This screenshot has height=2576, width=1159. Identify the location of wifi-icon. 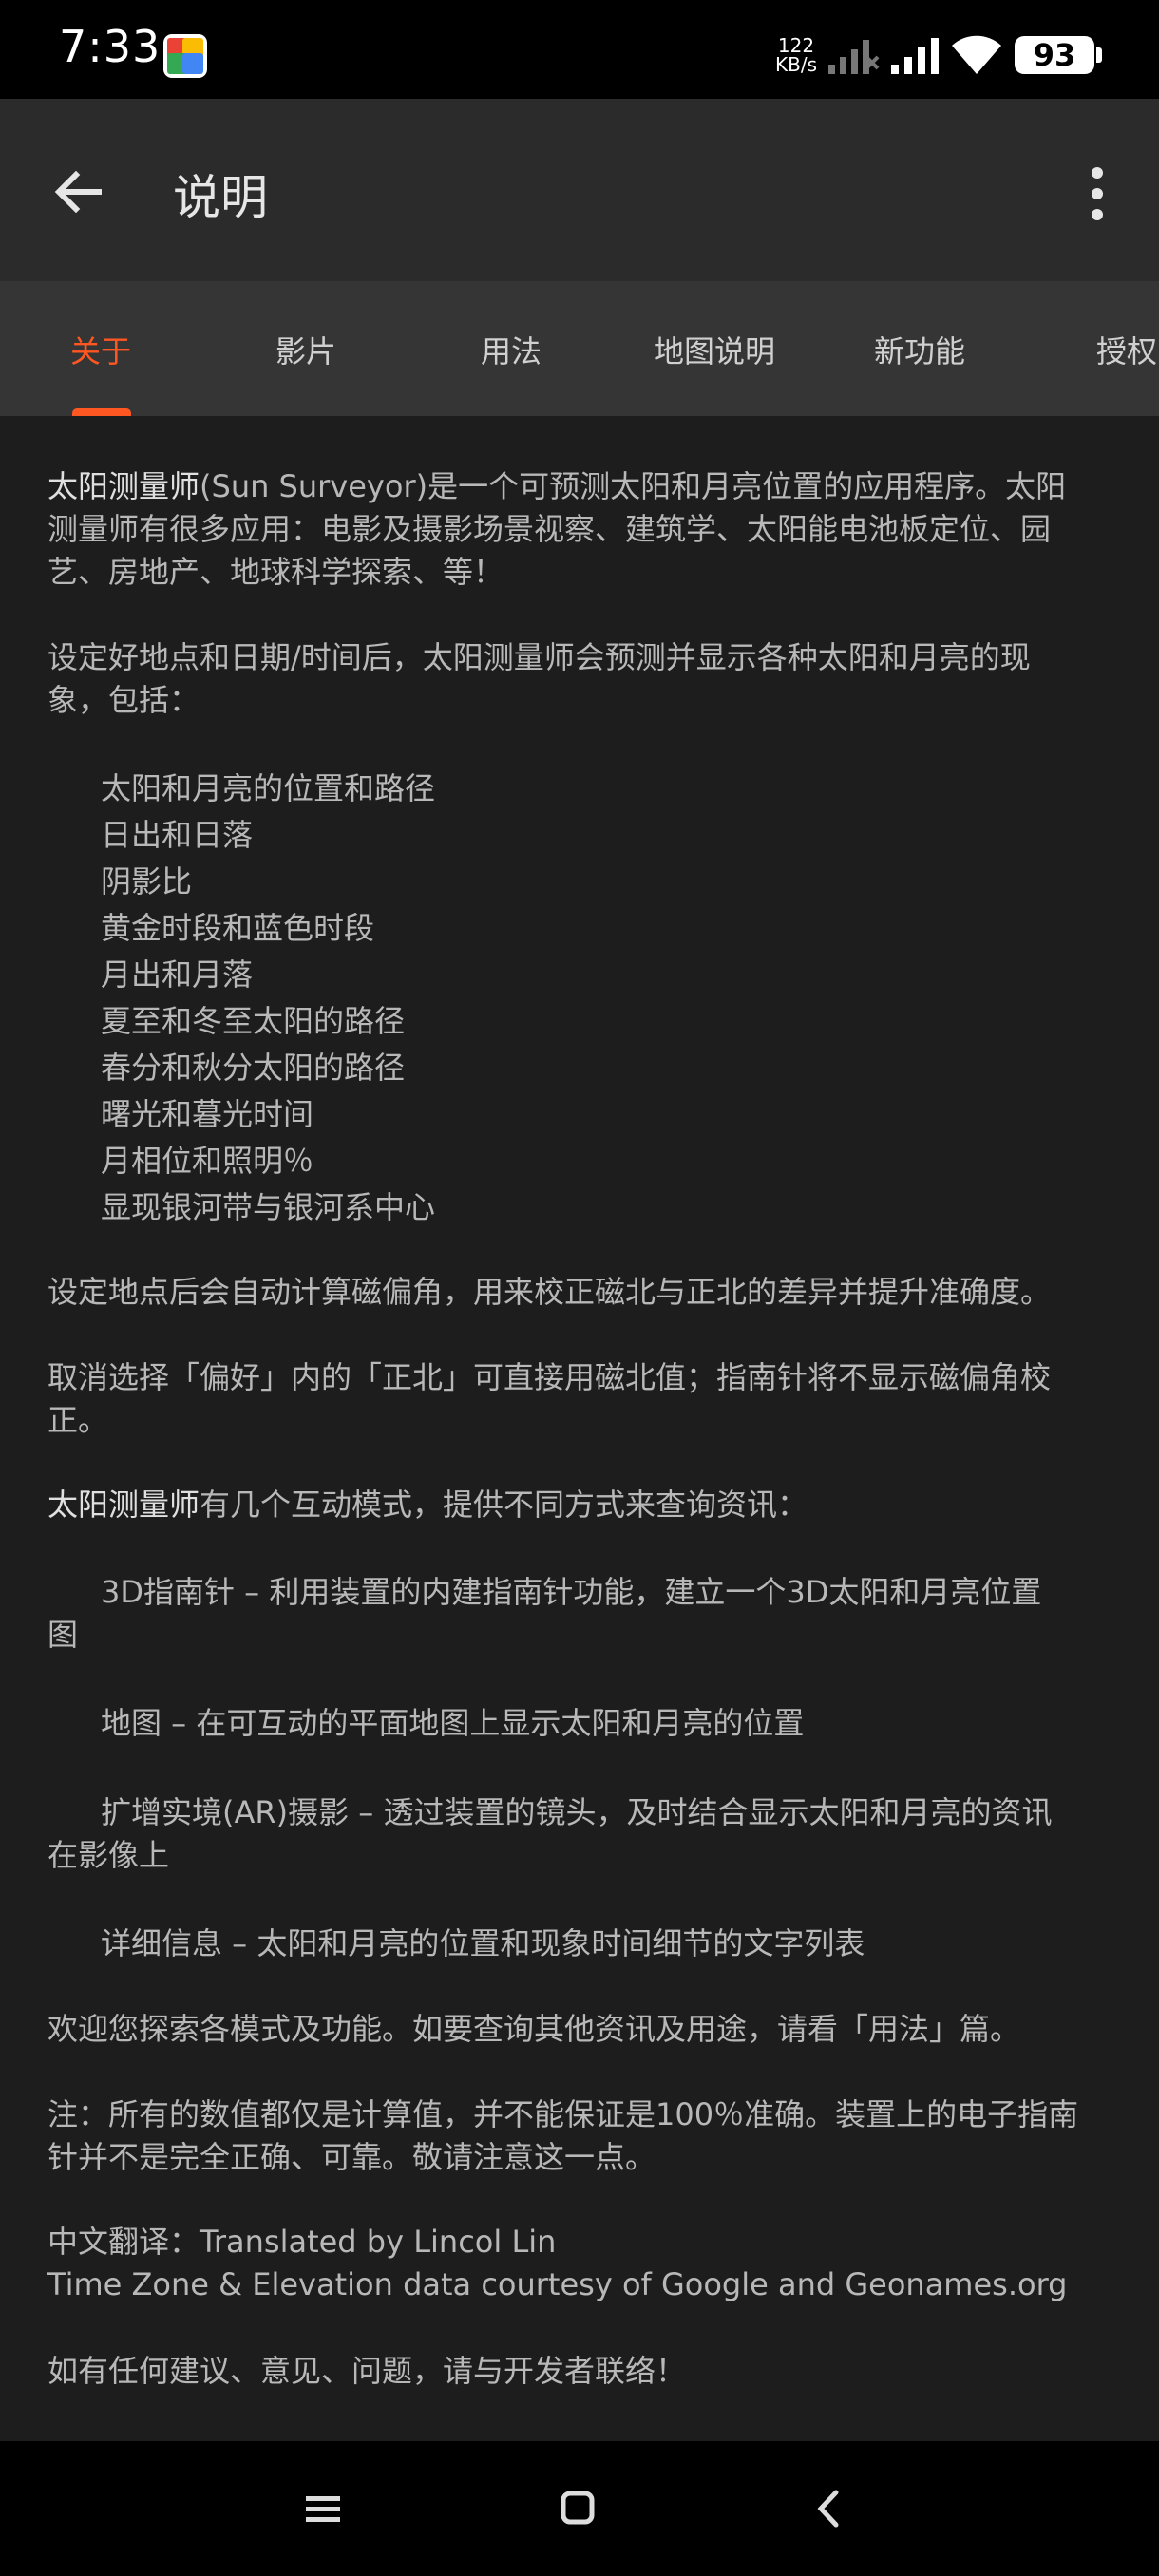
(976, 54).